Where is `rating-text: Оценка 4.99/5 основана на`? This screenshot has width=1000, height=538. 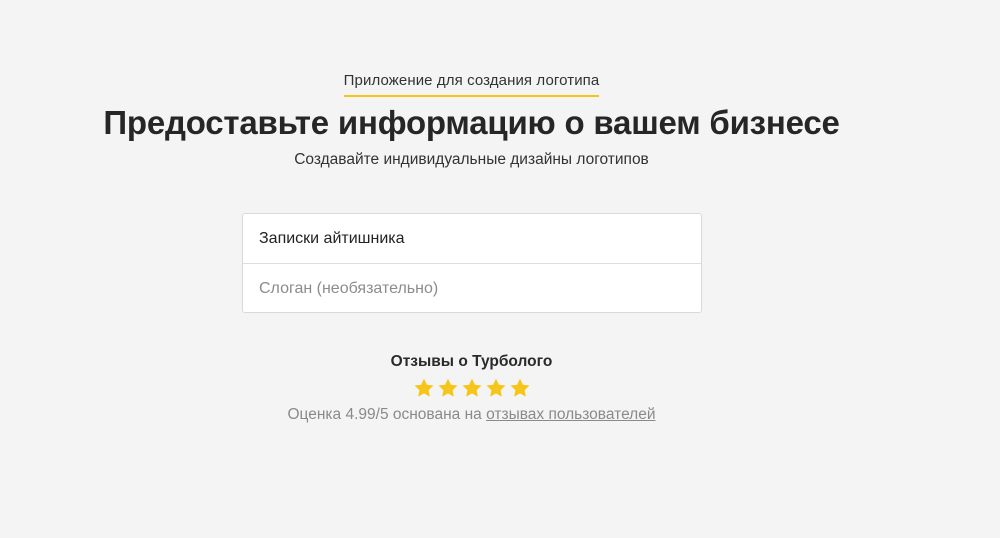 rating-text: Оценка 4.99/5 основана на is located at coordinates (384, 414).